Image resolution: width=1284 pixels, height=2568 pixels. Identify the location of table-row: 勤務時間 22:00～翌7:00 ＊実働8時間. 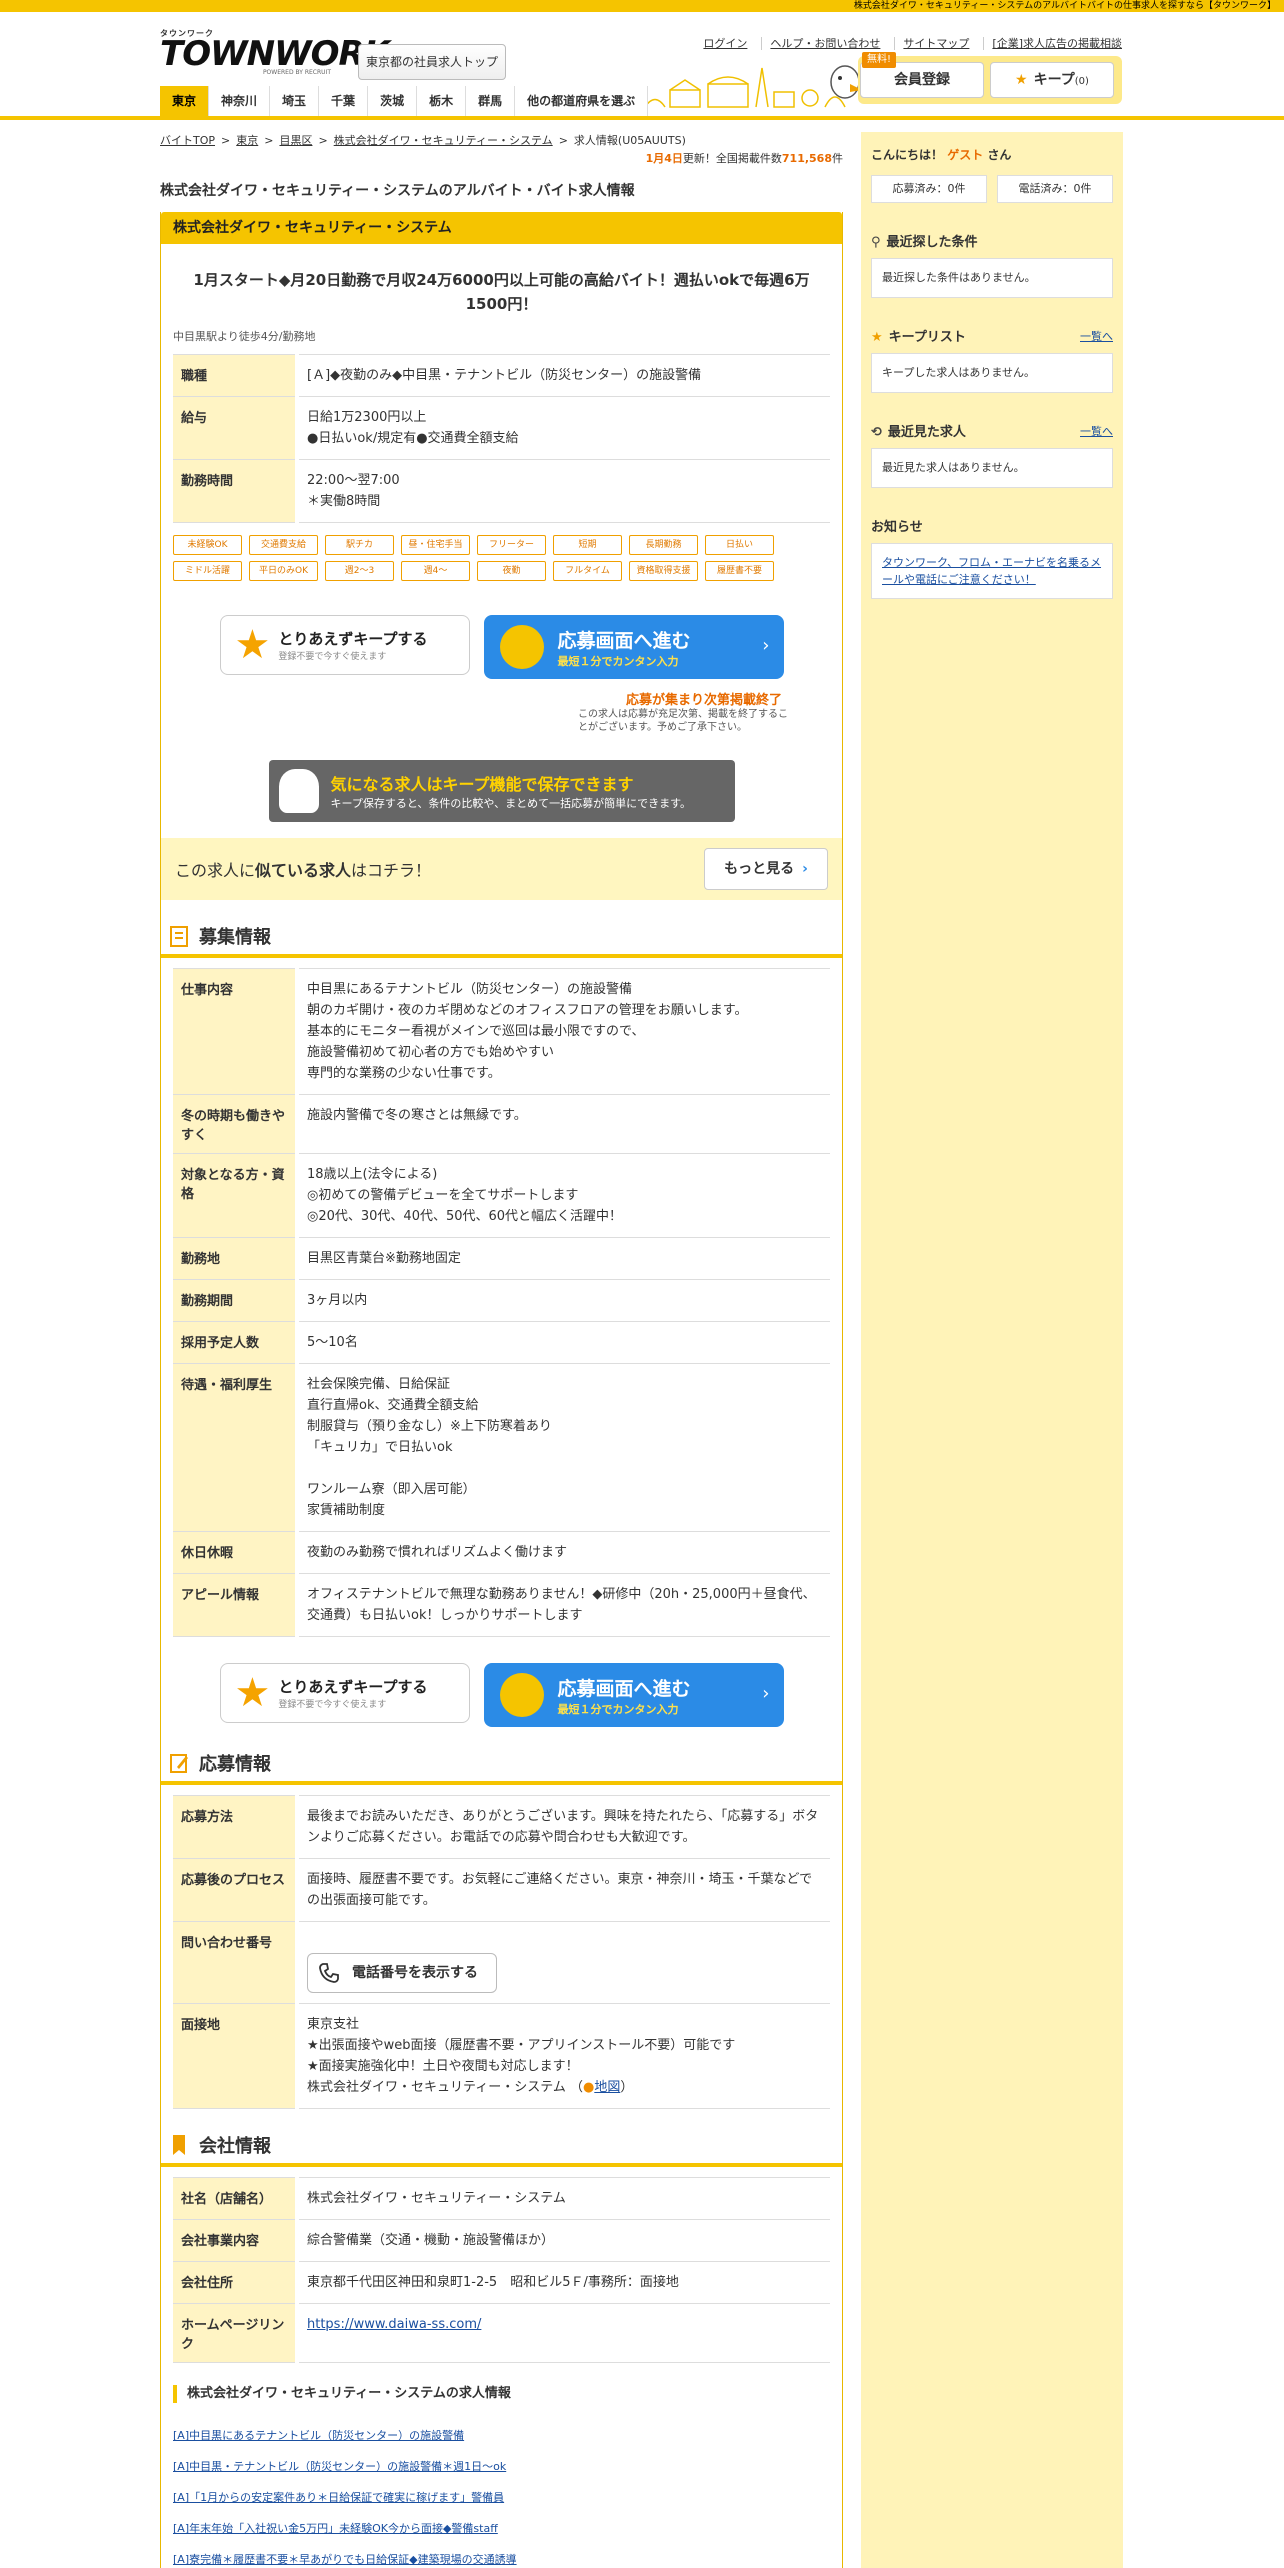
(501, 491).